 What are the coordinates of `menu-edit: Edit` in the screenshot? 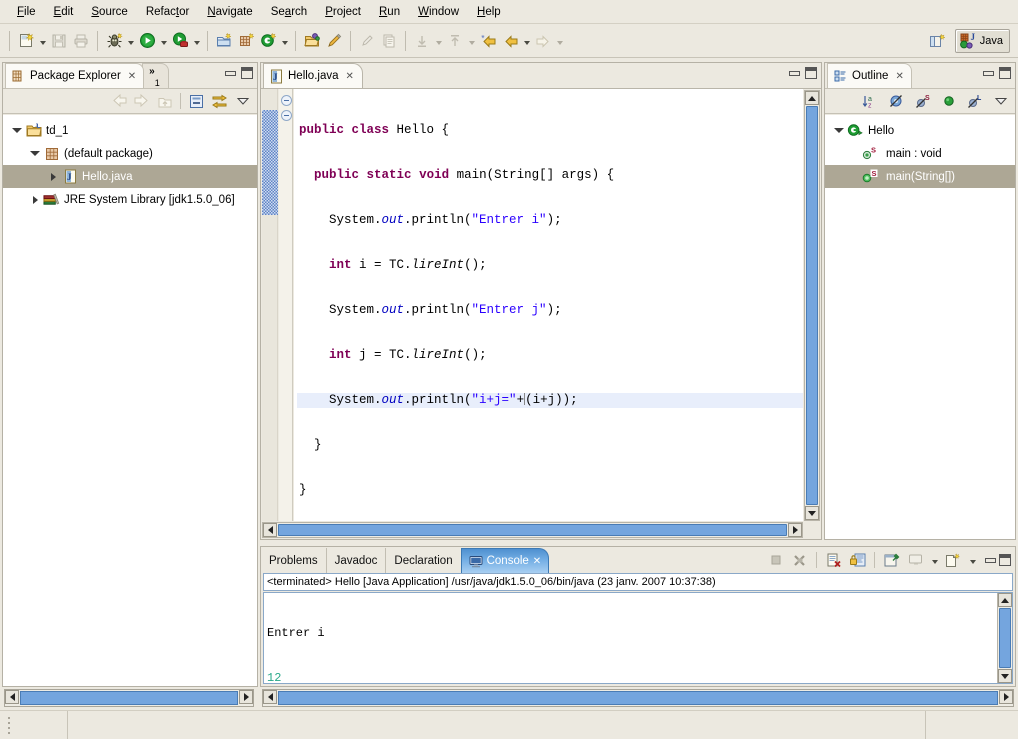 It's located at (64, 12).